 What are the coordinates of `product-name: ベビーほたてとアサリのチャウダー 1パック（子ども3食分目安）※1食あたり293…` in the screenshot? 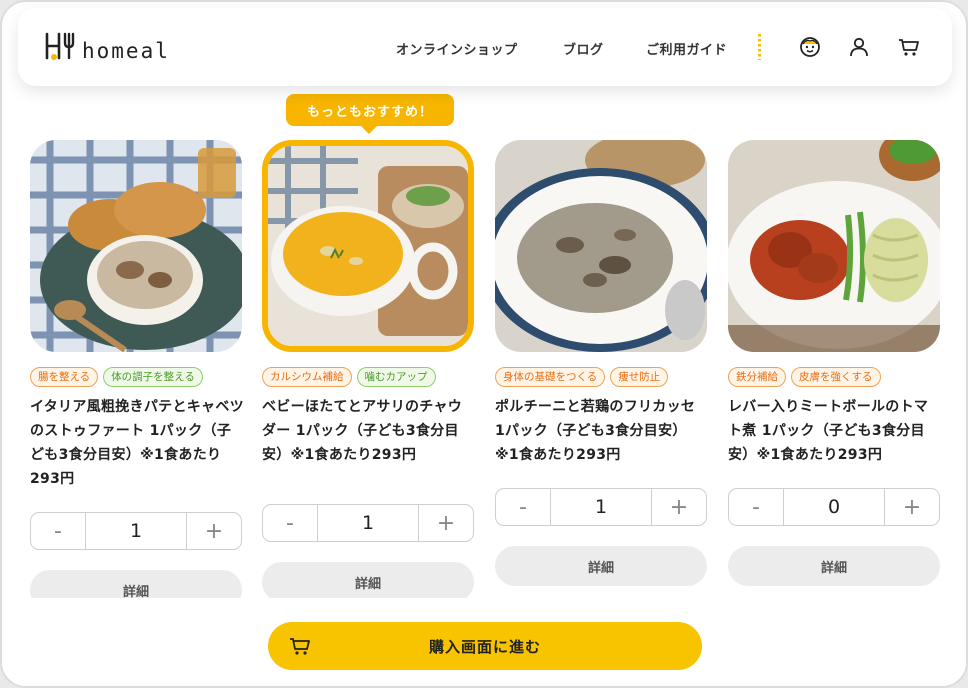 It's located at (362, 431).